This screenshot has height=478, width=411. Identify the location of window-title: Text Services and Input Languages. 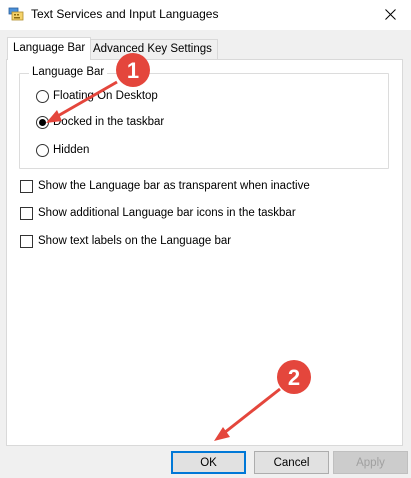
(125, 14).